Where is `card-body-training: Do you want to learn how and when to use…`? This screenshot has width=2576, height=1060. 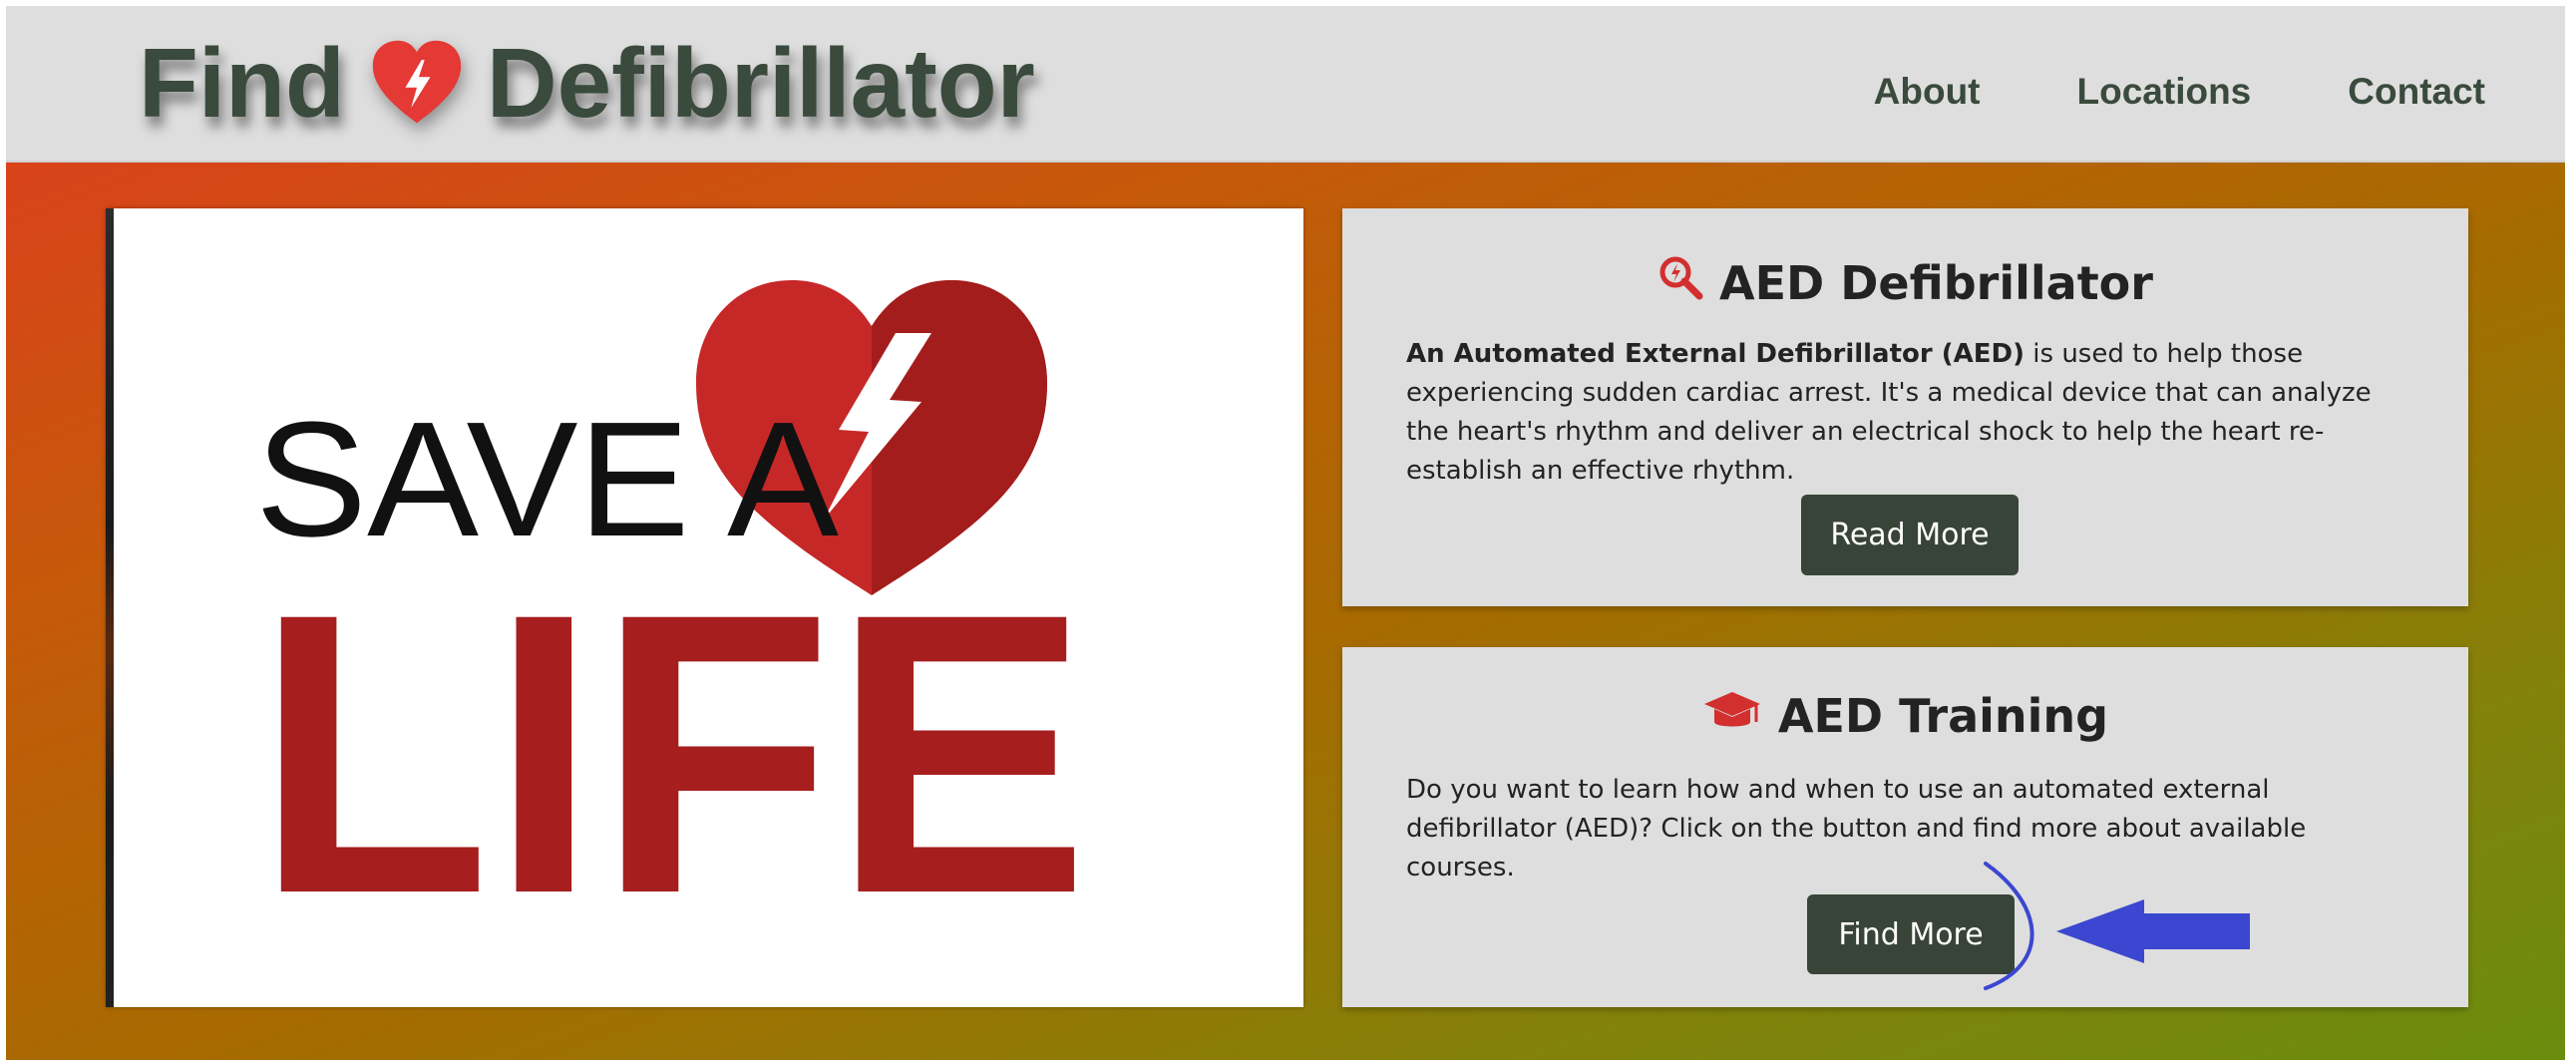 card-body-training: Do you want to learn how and when to use… is located at coordinates (1857, 829).